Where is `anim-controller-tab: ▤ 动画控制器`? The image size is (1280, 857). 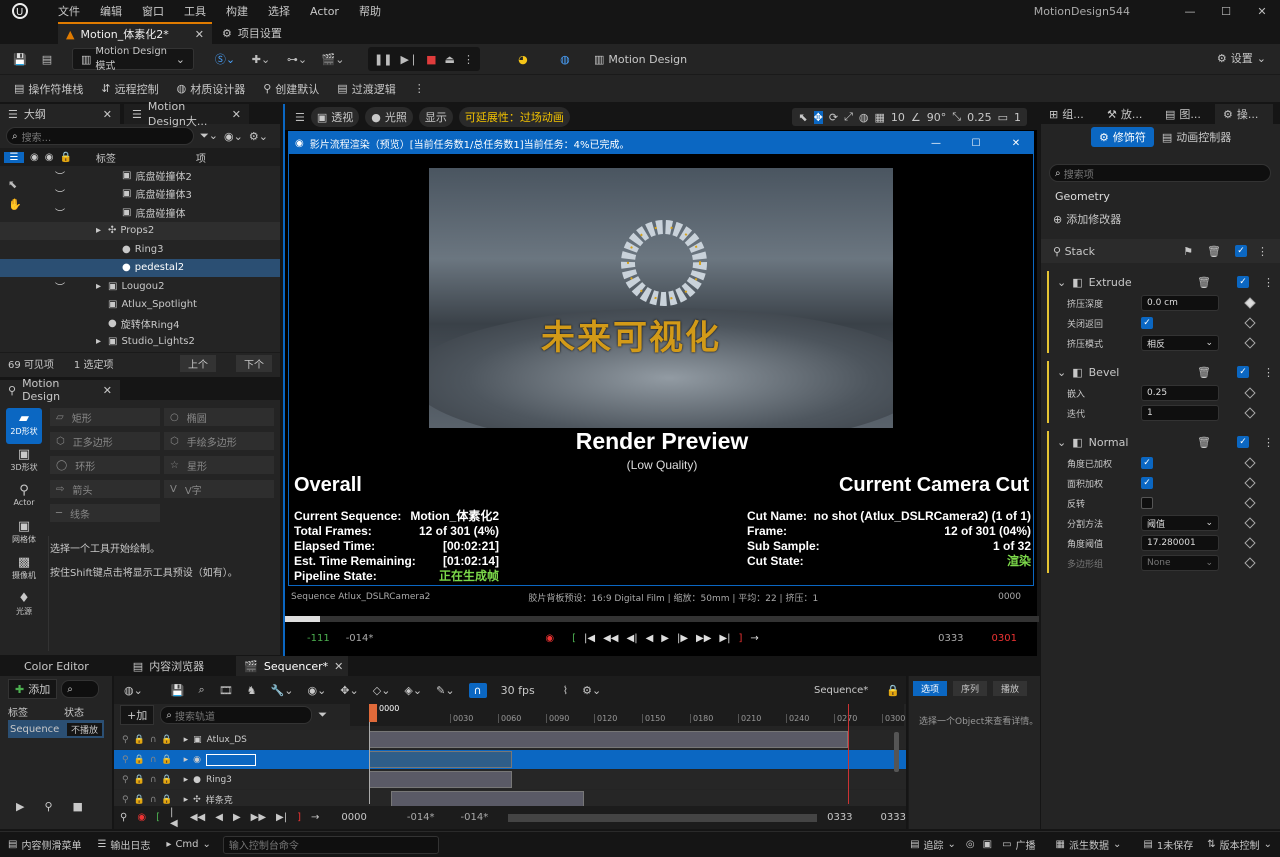 anim-controller-tab: ▤ 动画控制器 is located at coordinates (1196, 137).